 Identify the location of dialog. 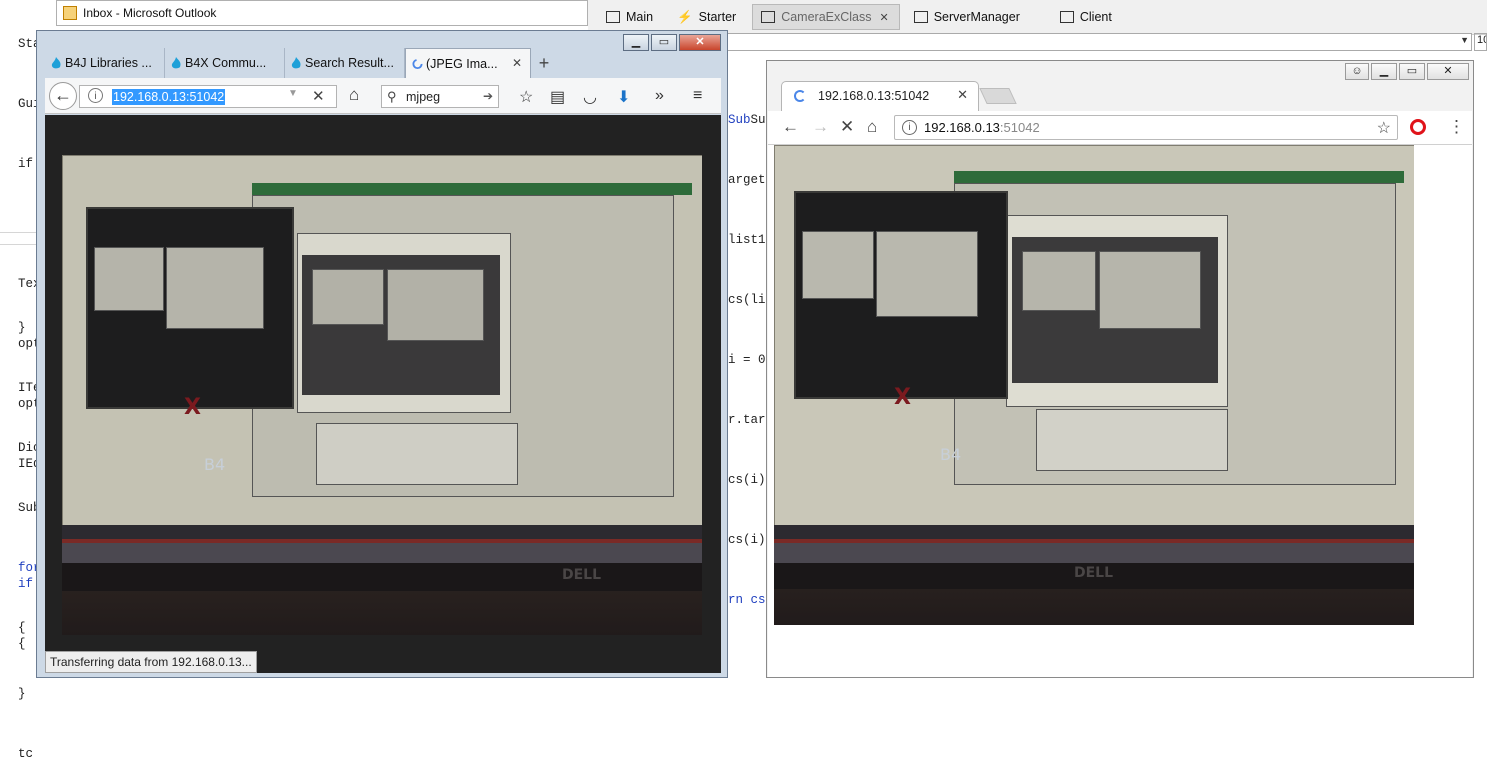
(1132, 440).